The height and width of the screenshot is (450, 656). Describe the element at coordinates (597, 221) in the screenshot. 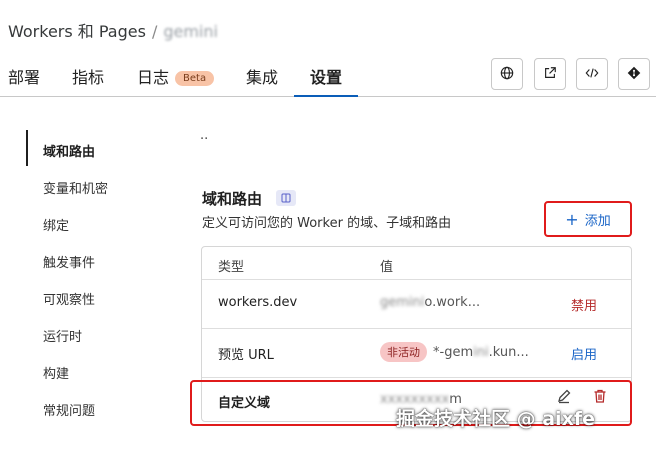

I see `add-button-label: 添加` at that location.